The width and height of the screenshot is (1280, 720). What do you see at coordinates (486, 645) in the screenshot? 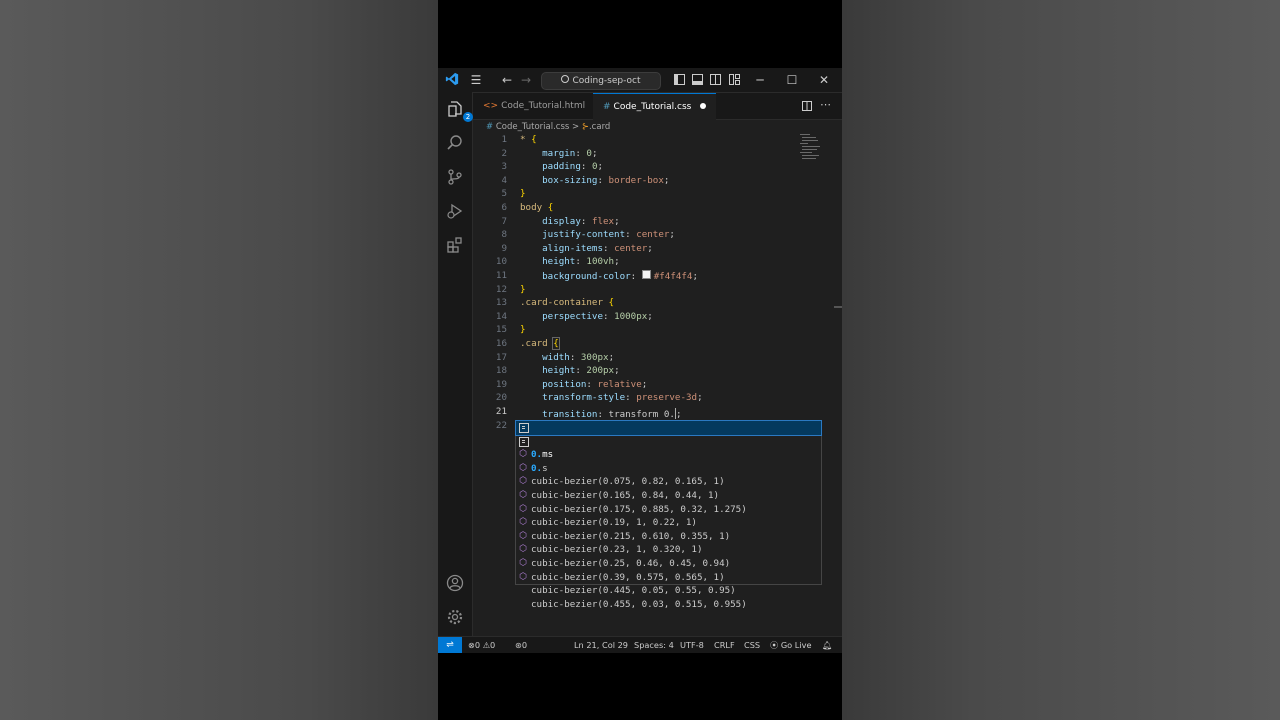
I see `warning-icon: ⚠` at bounding box center [486, 645].